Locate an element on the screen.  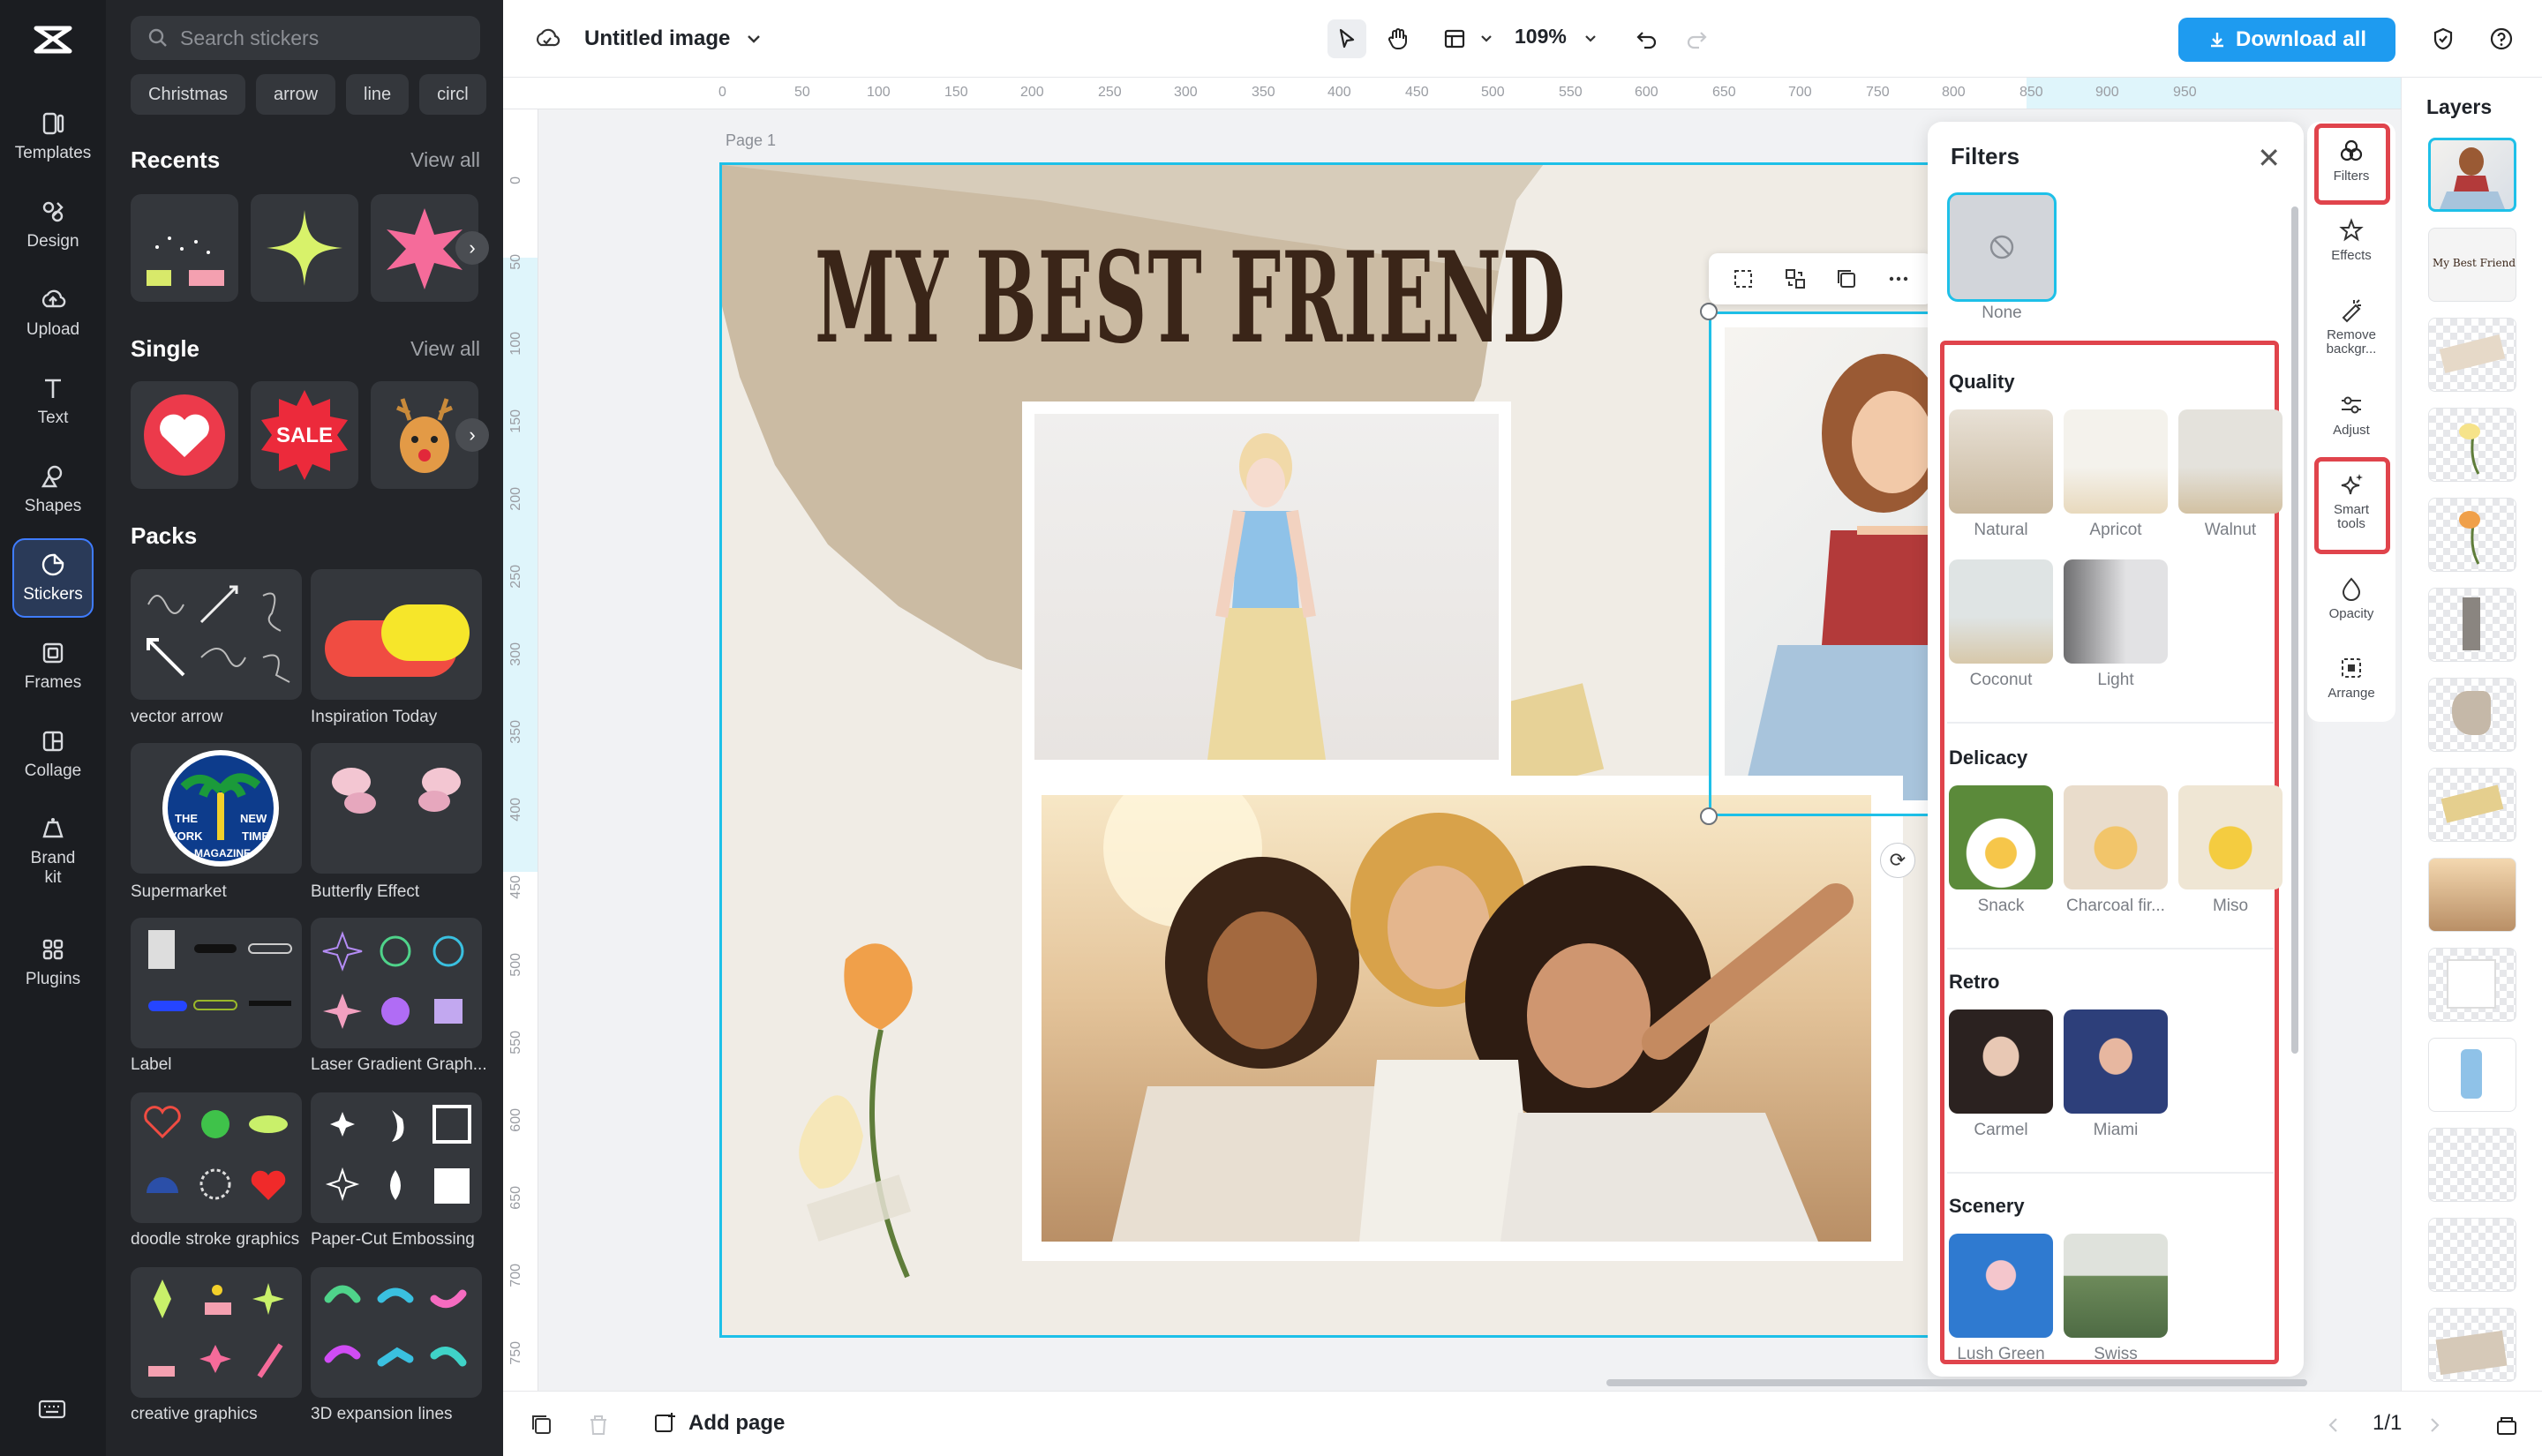
filter-light is located at coordinates (2116, 611).